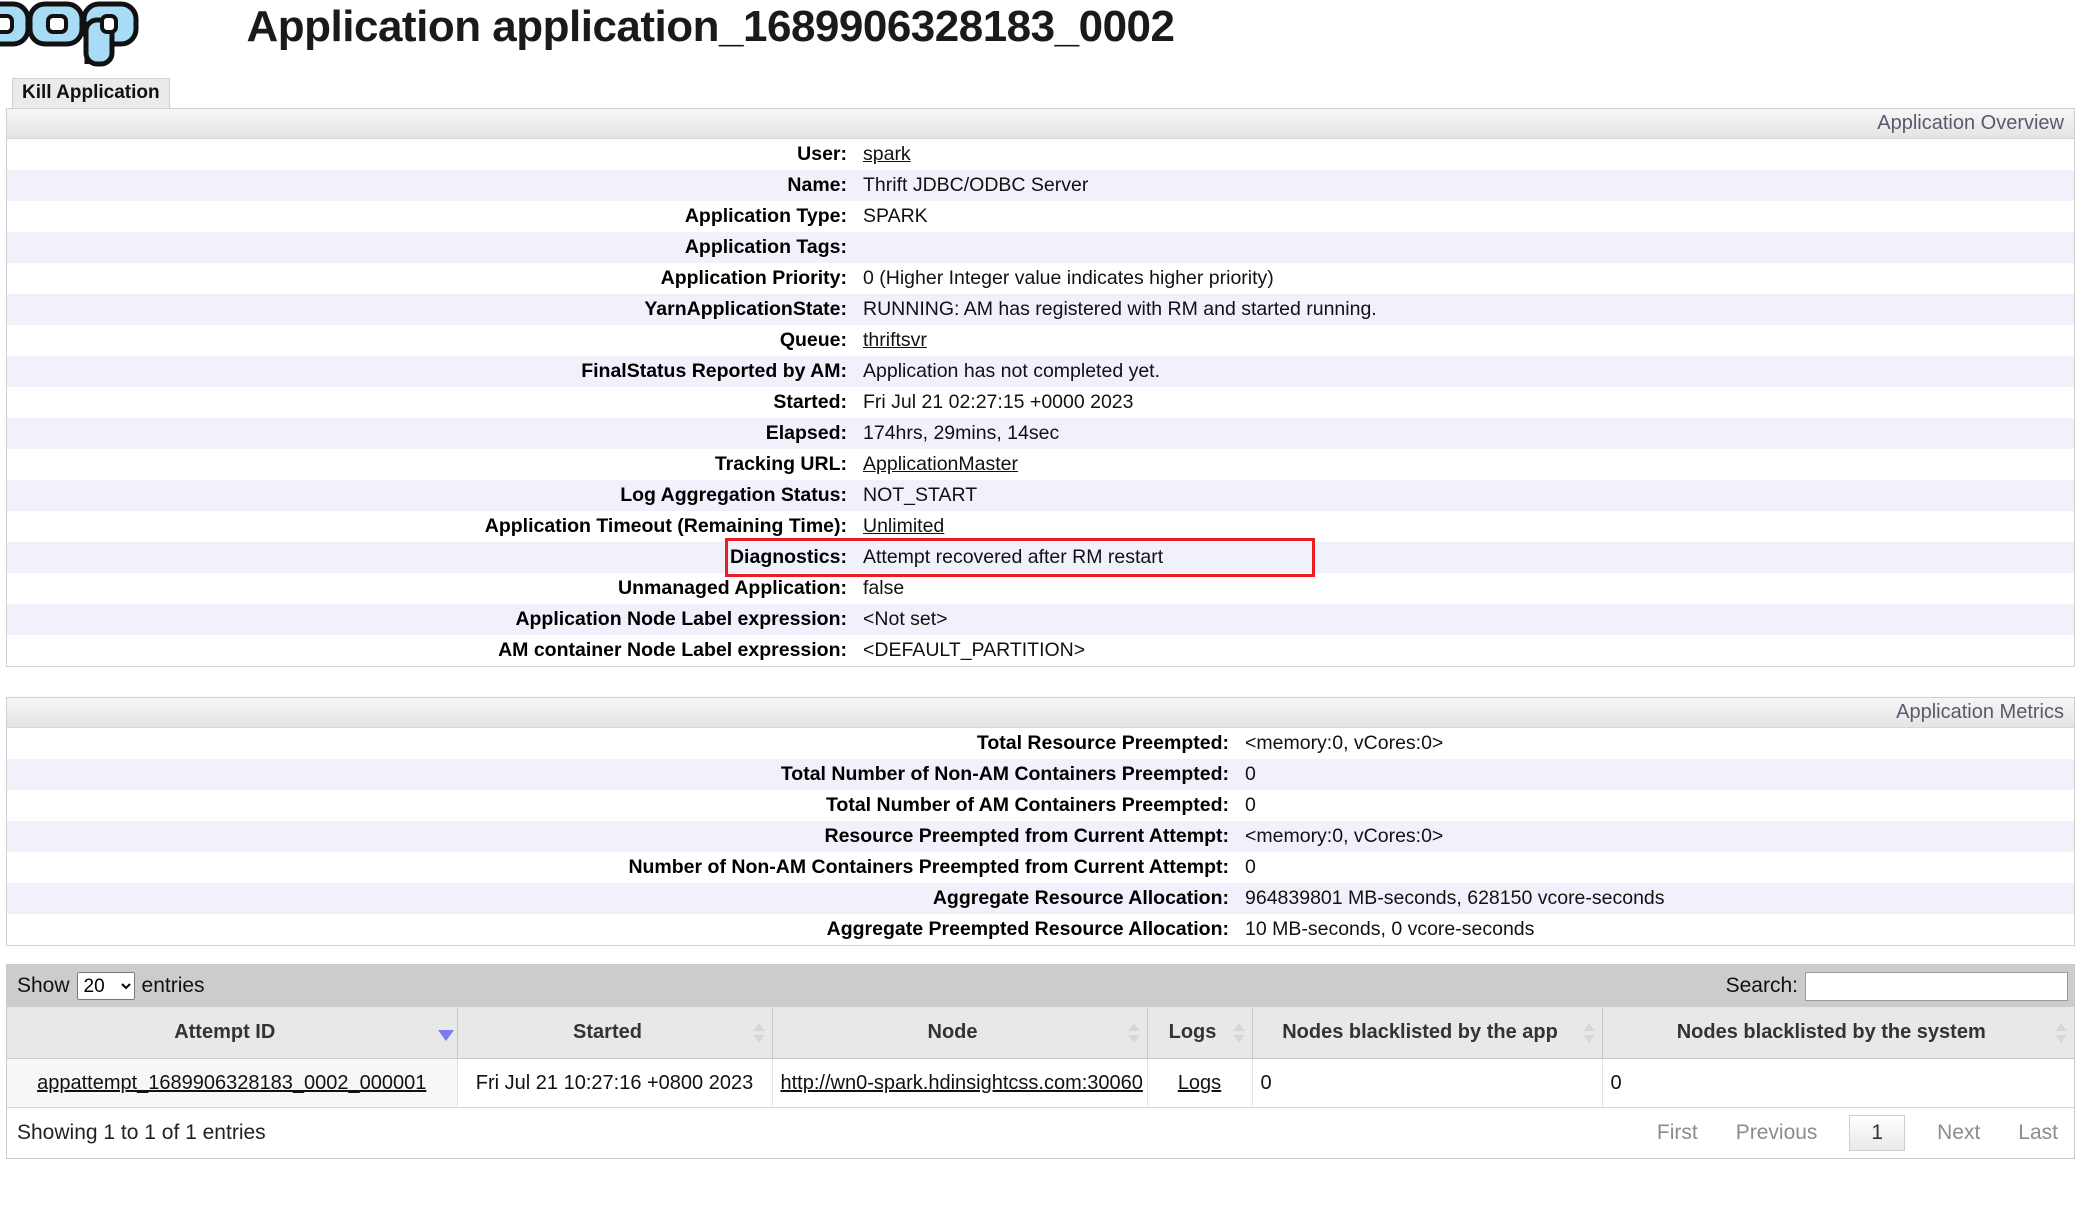 The image size is (2081, 1206). I want to click on entries-info: Showing 1 to 1 of 1 entries, so click(141, 1132).